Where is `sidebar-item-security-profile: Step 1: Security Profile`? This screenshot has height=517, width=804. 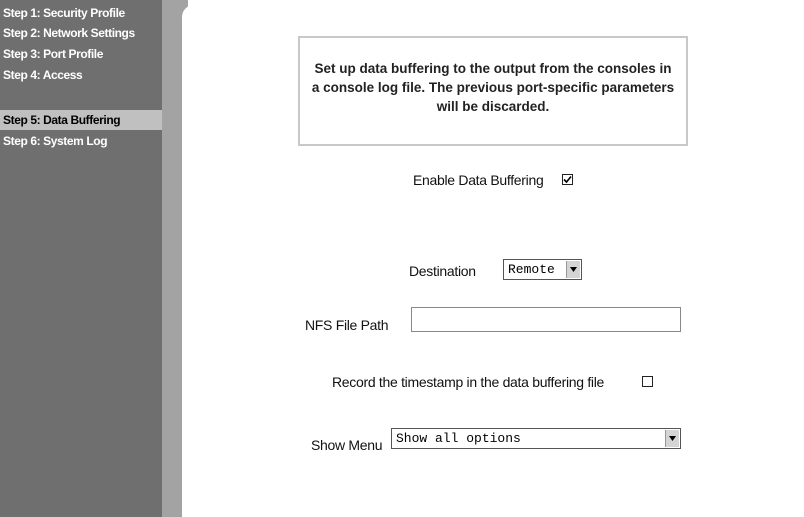 sidebar-item-security-profile: Step 1: Security Profile is located at coordinates (81, 13).